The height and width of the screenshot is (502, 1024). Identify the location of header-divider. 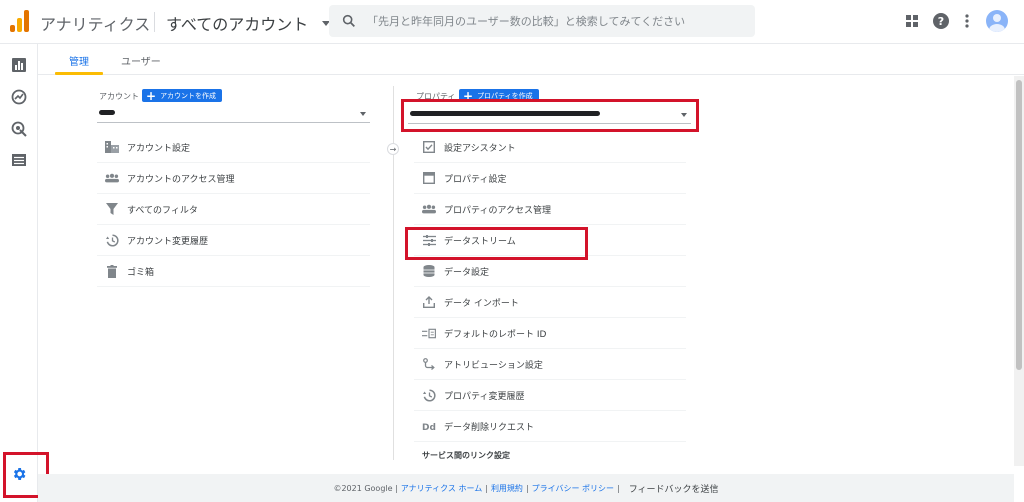
(154, 22).